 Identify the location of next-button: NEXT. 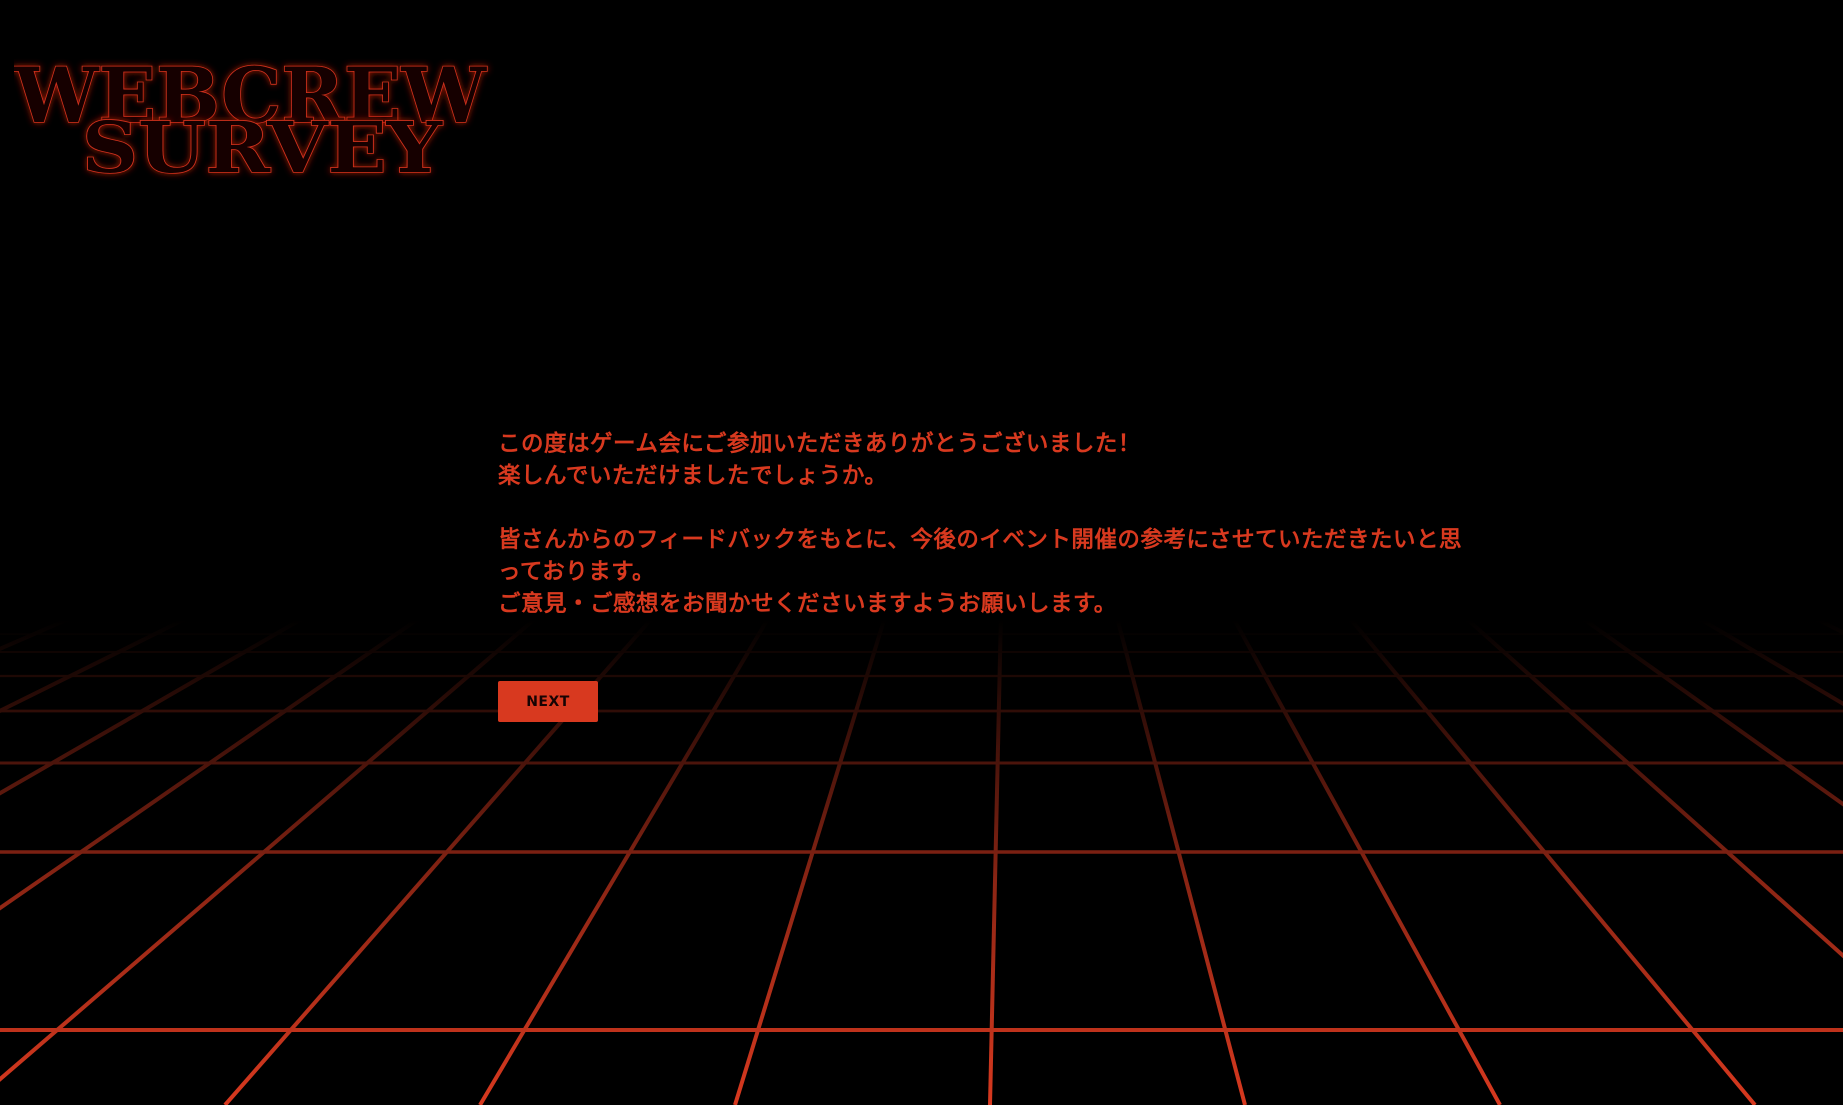
(548, 701).